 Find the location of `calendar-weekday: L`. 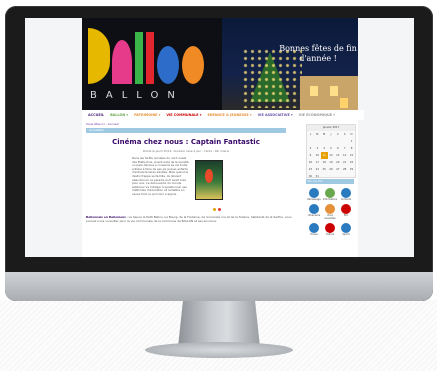

calendar-weekday: L is located at coordinates (310, 134).